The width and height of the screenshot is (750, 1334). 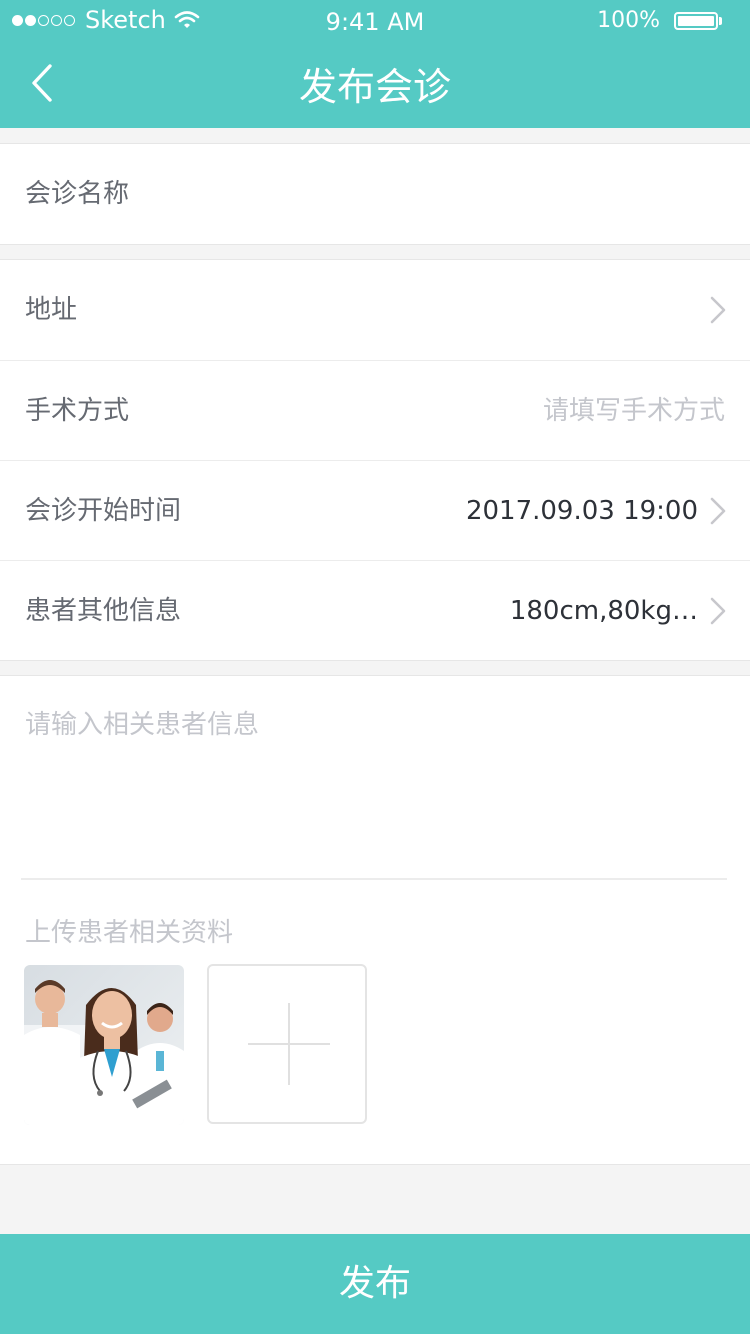 I want to click on upload-label: 上传患者相关资料, so click(x=129, y=933).